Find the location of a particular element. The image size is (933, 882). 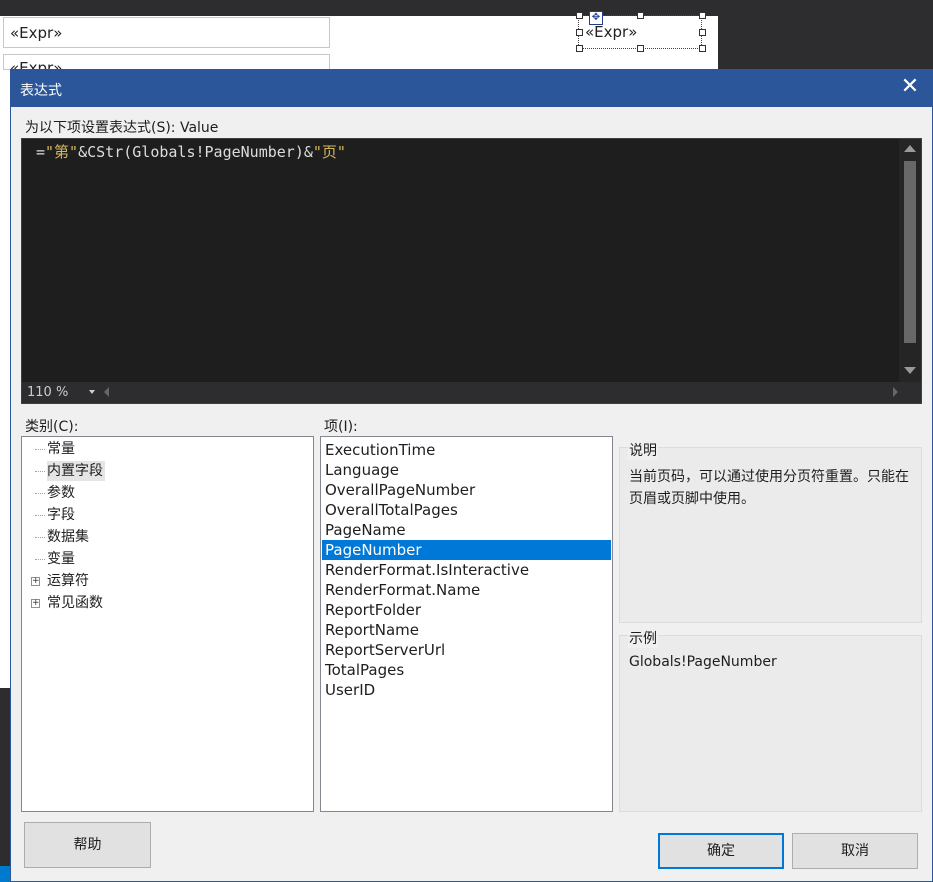

example-group: 示例 Globals!PageNumber is located at coordinates (770, 720).